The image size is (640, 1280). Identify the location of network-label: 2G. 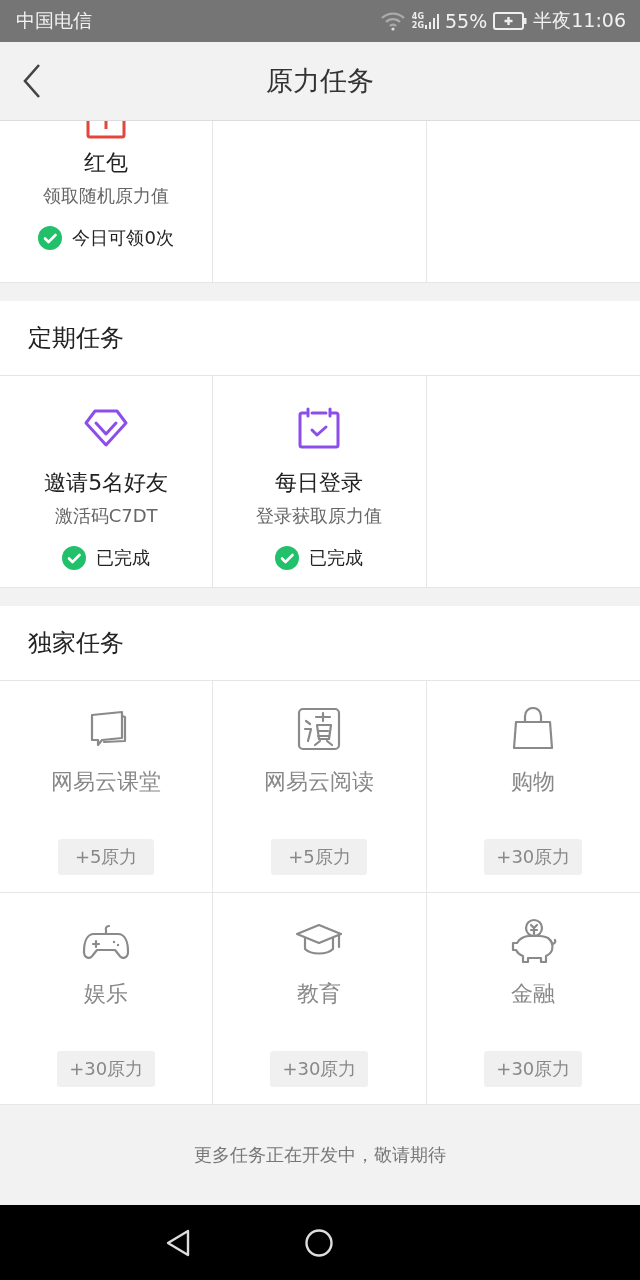
(417, 25).